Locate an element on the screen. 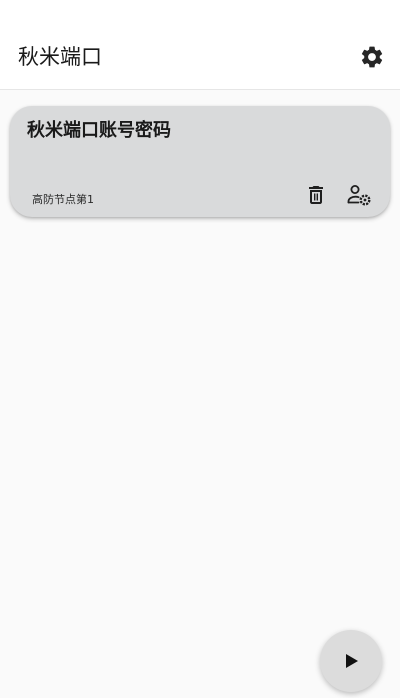 This screenshot has width=400, height=698. delete-button is located at coordinates (316, 195).